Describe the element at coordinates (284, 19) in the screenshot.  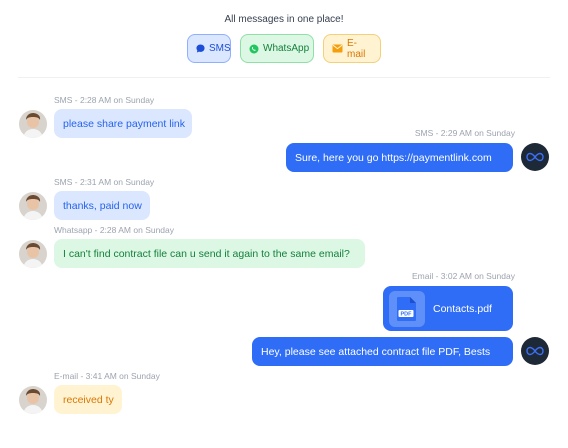
I see `header-title: All messages in one place!` at that location.